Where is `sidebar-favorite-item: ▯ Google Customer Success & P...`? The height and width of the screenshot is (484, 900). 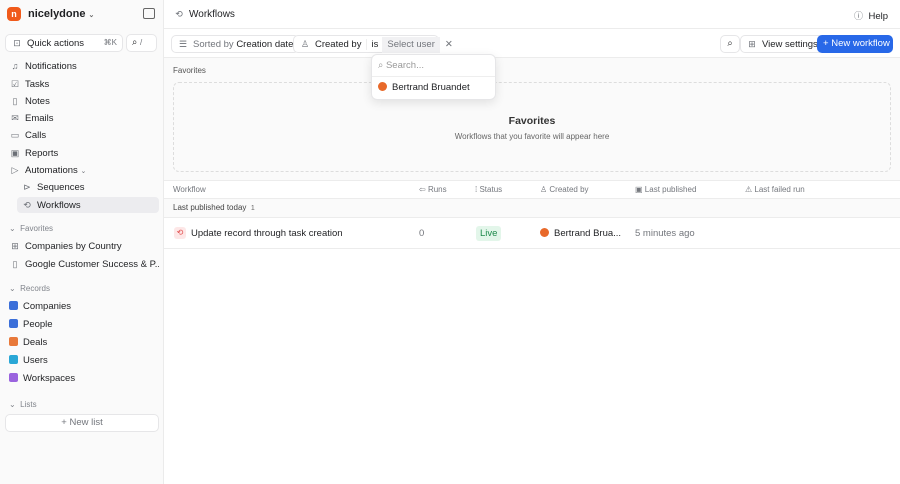
sidebar-favorite-item: ▯ Google Customer Success & P... is located at coordinates (82, 264).